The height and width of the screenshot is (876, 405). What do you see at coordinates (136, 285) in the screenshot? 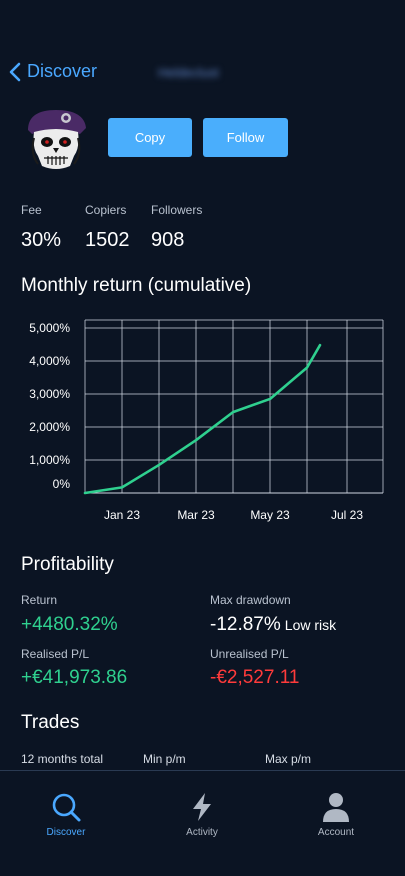
I see `chart-title: Monthly return (cumulative)` at bounding box center [136, 285].